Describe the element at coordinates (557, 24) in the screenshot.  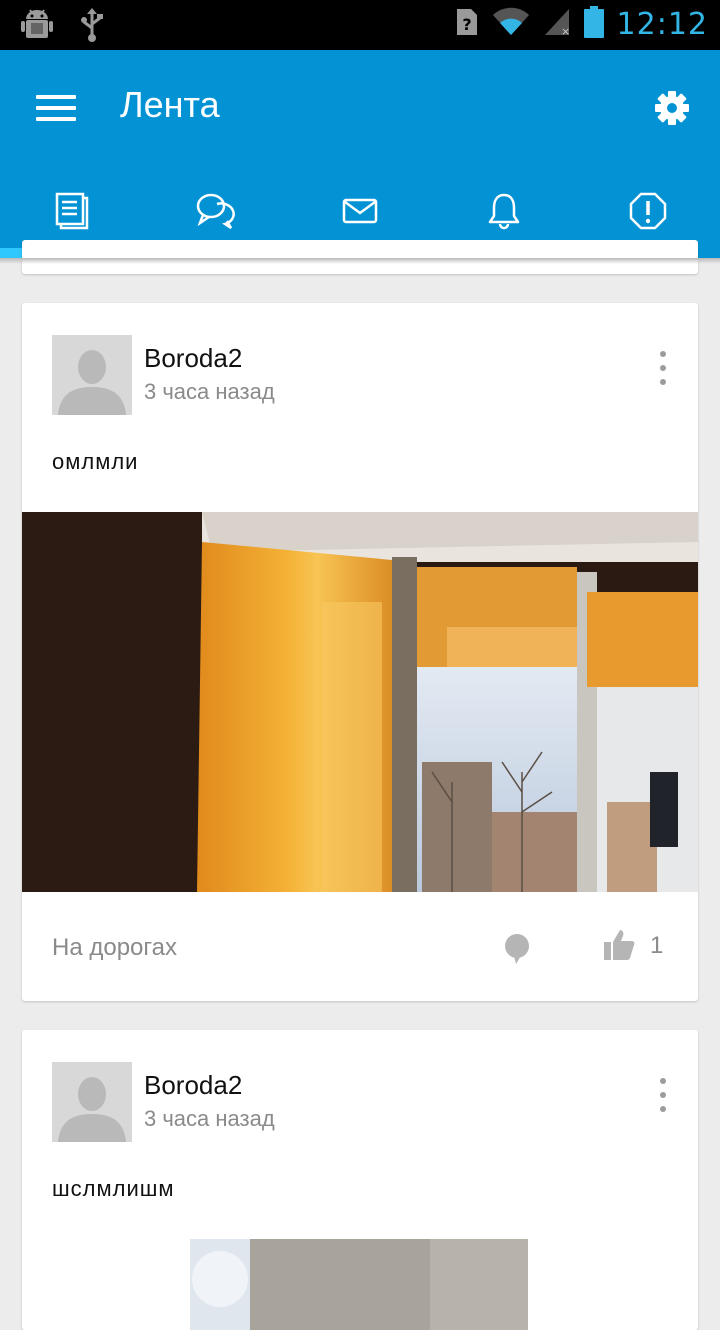
I see `signal-icon: ×` at that location.